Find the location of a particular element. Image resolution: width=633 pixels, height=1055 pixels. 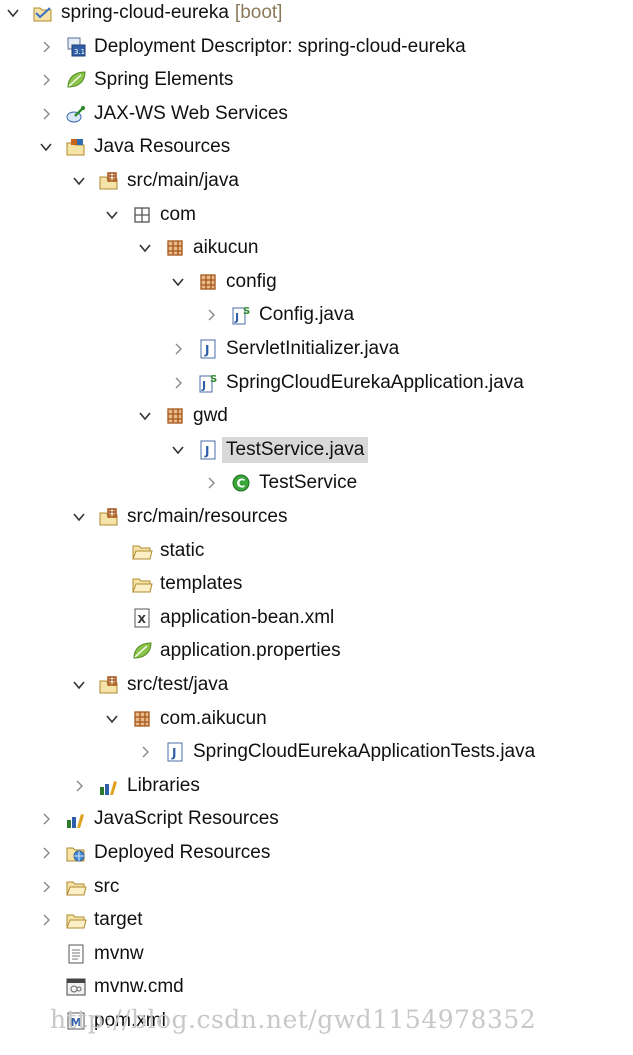

tree-node-label: src is located at coordinates (107, 886).